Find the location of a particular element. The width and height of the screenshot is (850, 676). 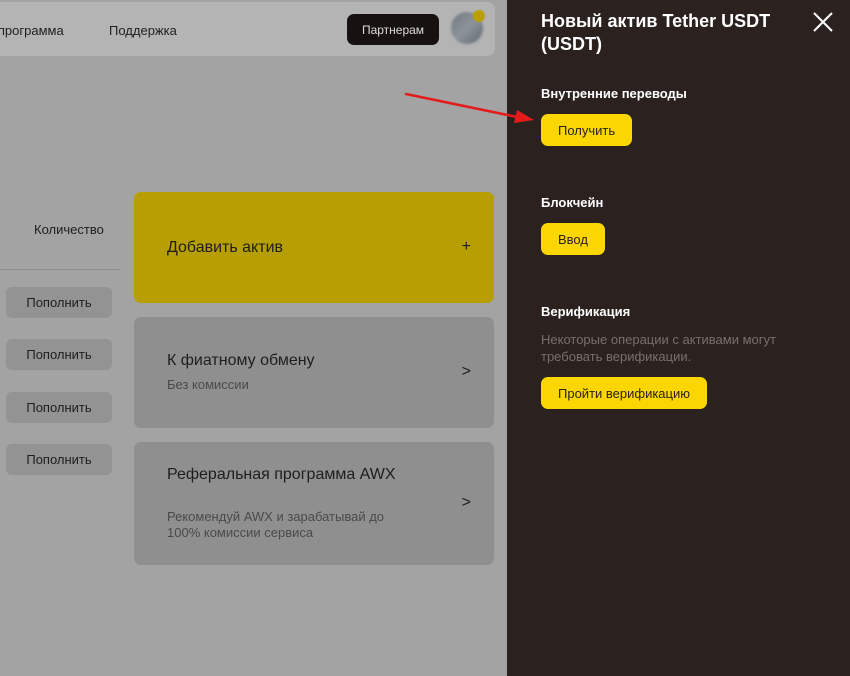

fiat-exchange-card: К фиатному обмену Без комиссии > is located at coordinates (314, 372).